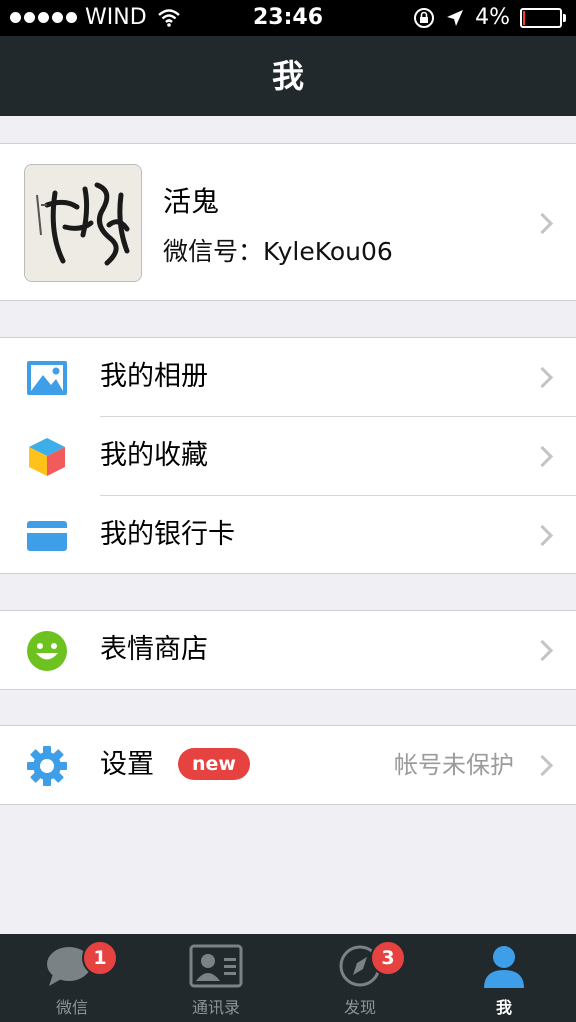  What do you see at coordinates (47, 457) in the screenshot?
I see `cube-icon` at bounding box center [47, 457].